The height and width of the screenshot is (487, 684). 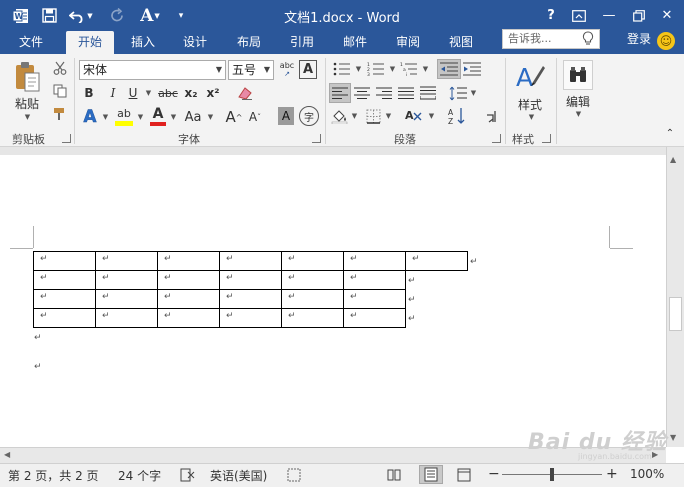 What do you see at coordinates (193, 117) in the screenshot?
I see `change-case-button: Aa` at bounding box center [193, 117].